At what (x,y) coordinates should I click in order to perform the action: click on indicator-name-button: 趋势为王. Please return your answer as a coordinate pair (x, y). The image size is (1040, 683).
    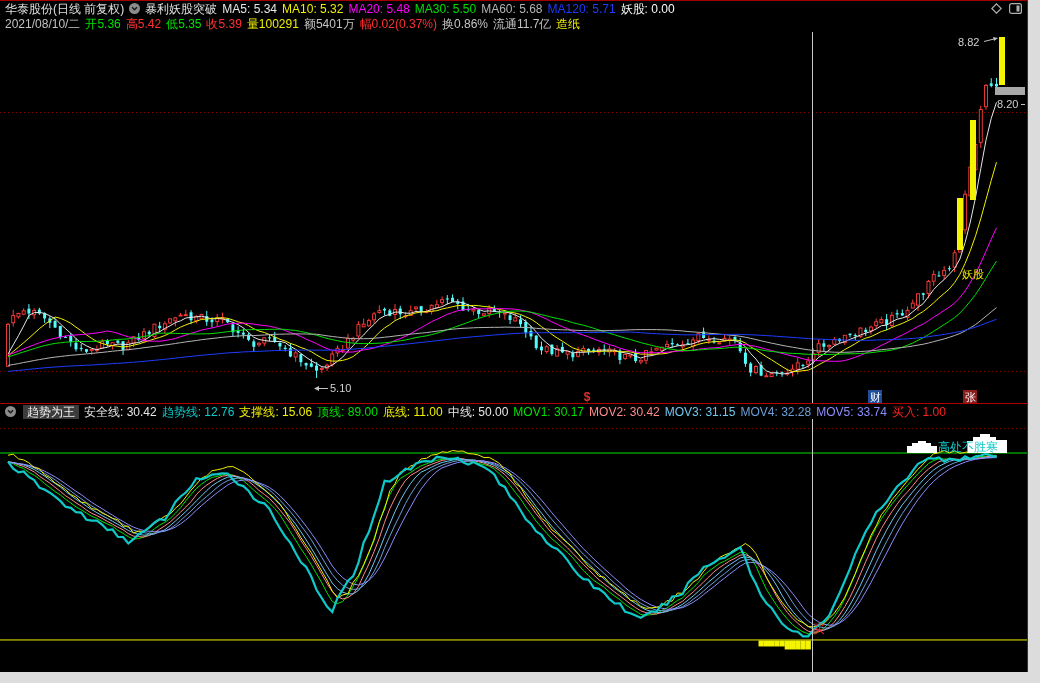
    Looking at the image, I should click on (51, 411).